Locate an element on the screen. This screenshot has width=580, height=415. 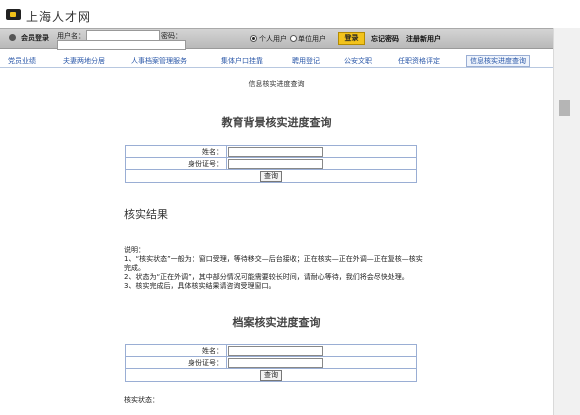
nav-item-household: 集体户口挂靠 is located at coordinates (242, 61).